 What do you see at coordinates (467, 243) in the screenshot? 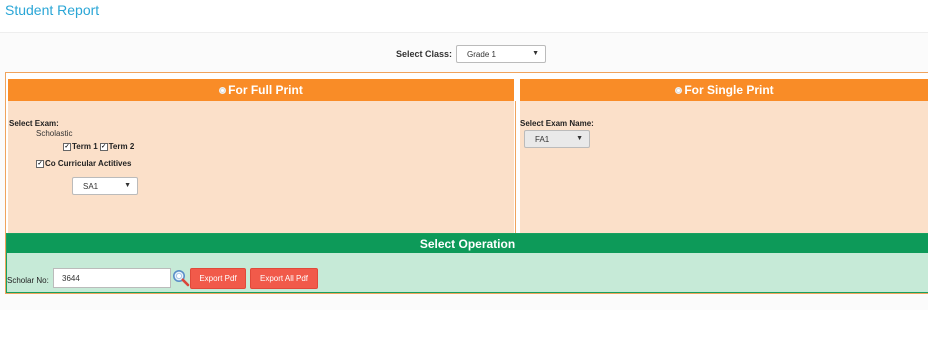
I see `operation-header: Select Operation` at bounding box center [467, 243].